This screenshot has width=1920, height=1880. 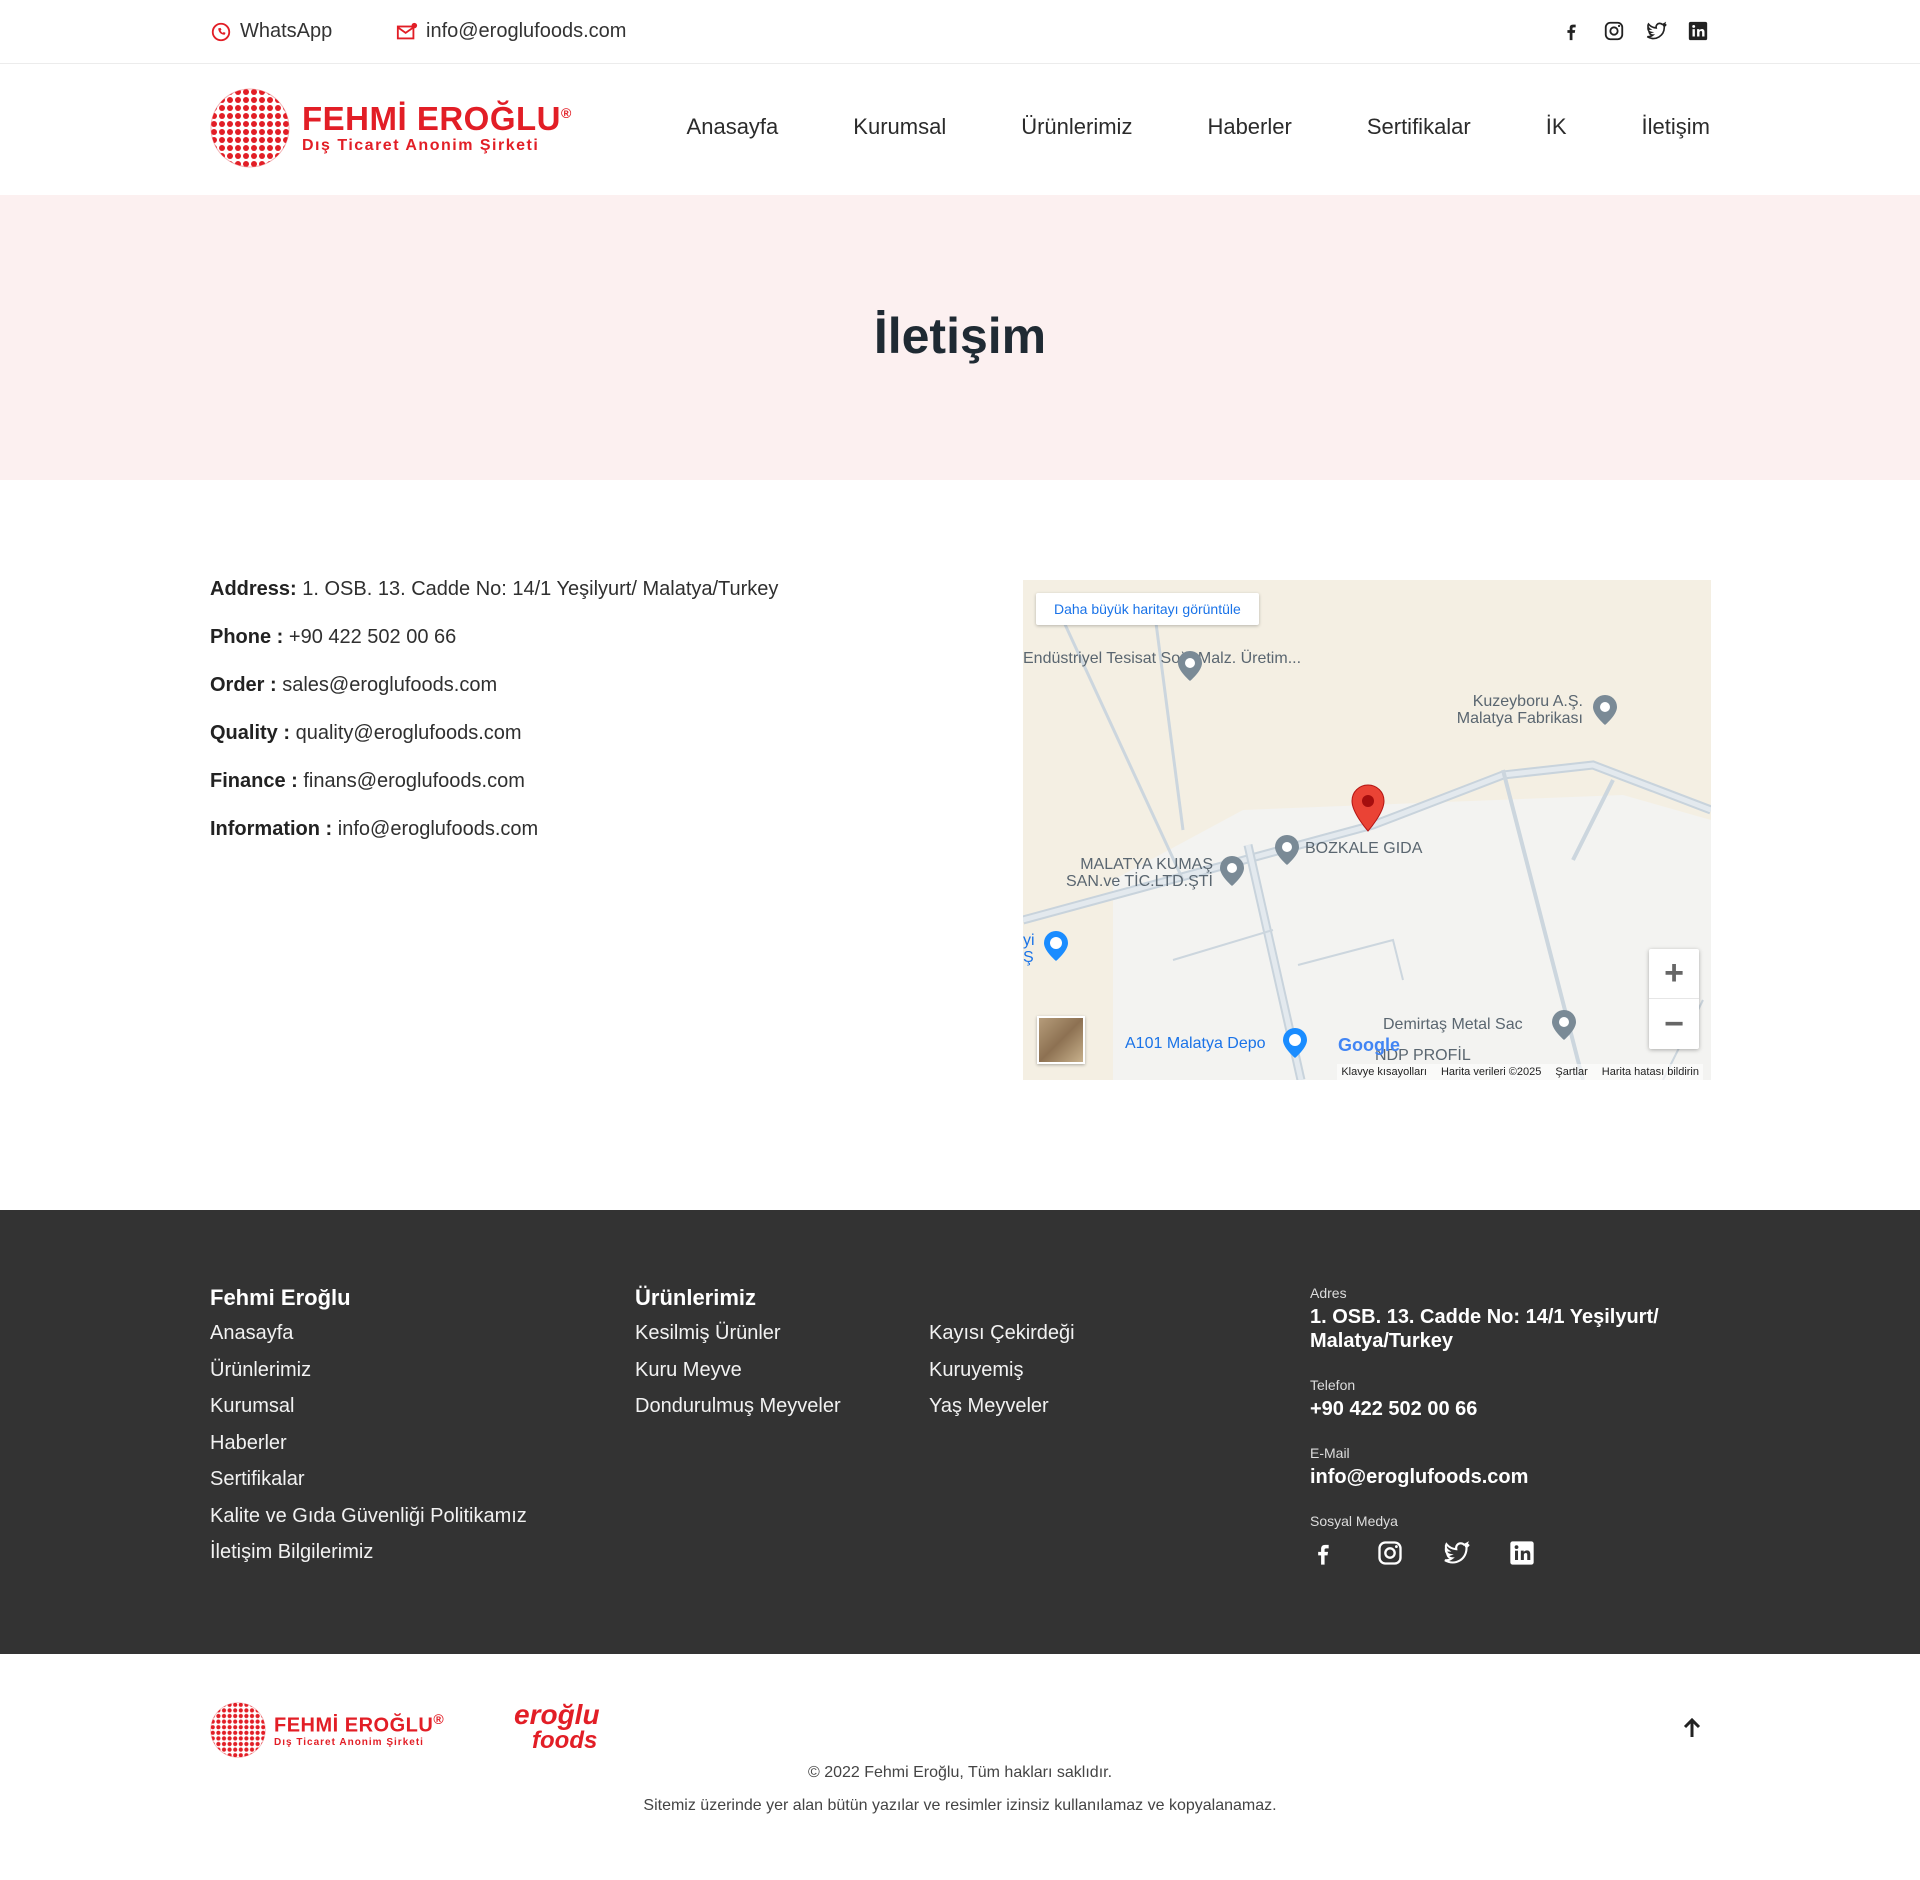 What do you see at coordinates (1384, 1072) in the screenshot?
I see `keyboard-shortcuts-link: Klavye kısayolları` at bounding box center [1384, 1072].